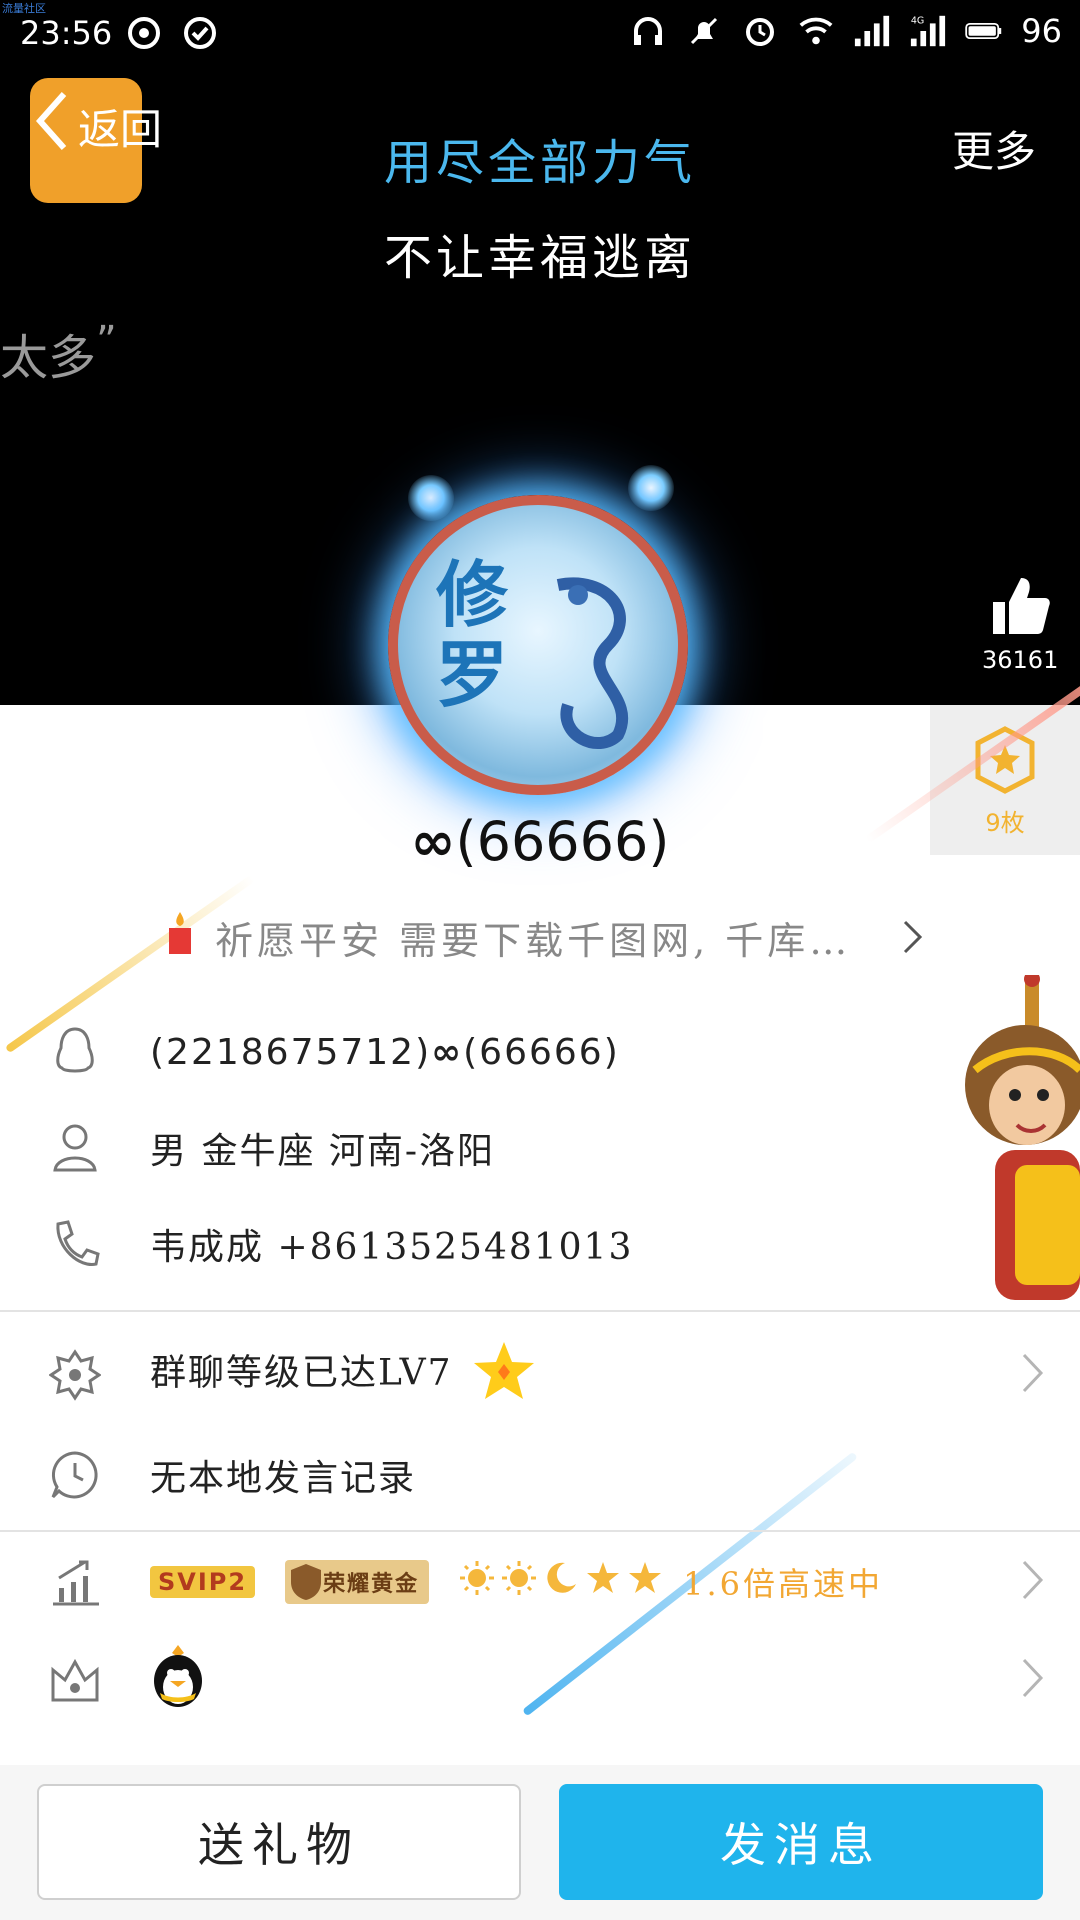  What do you see at coordinates (472, 594) in the screenshot?
I see `avatar-text-line1: 修` at bounding box center [472, 594].